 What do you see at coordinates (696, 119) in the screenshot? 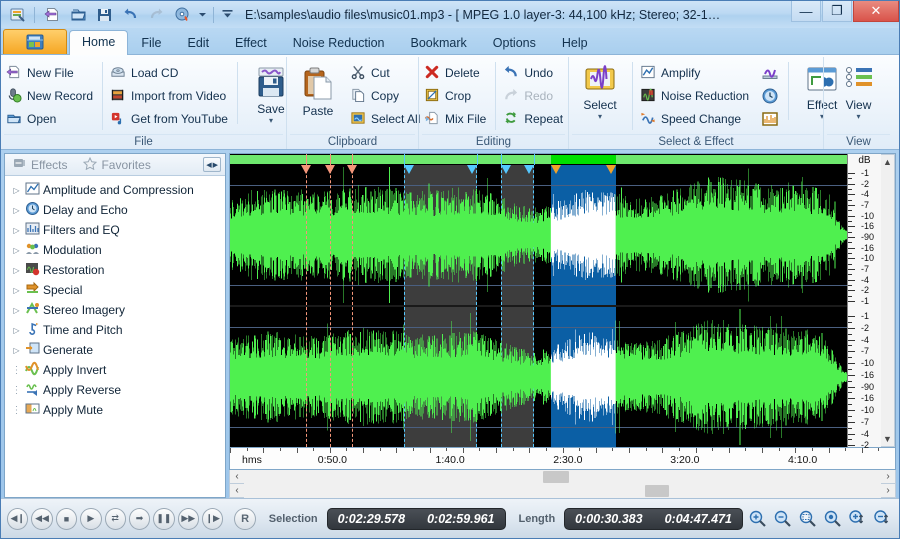
I see `speed-change-button: Speed Change` at bounding box center [696, 119].